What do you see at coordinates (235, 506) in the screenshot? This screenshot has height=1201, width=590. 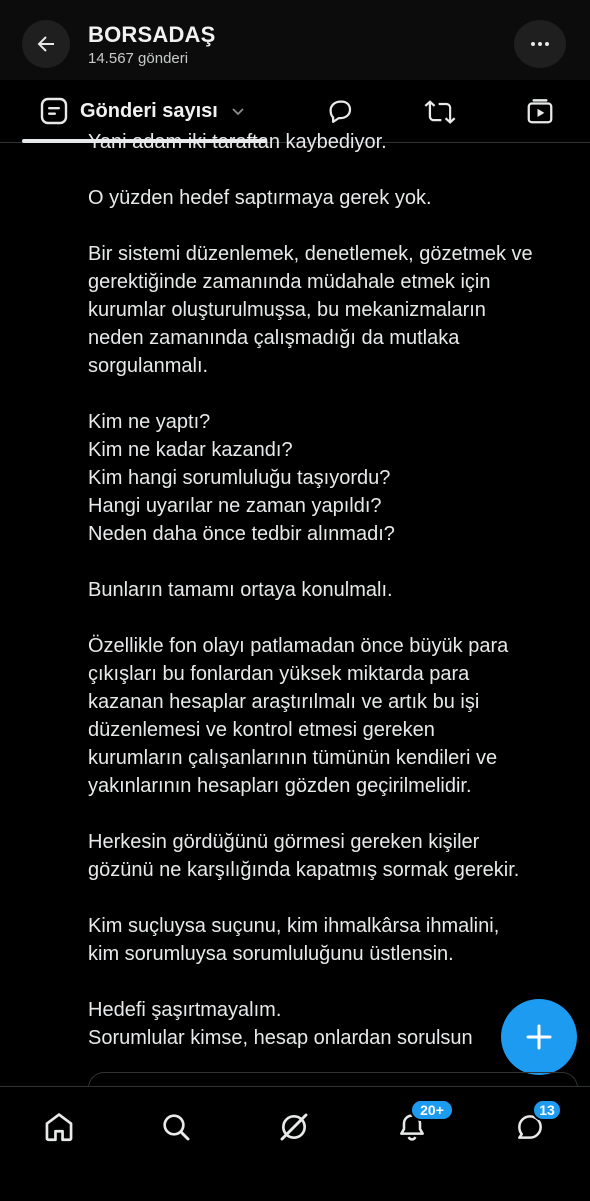 I see `post-text-line: Hangi uyarılar ne zaman yapıldı?` at bounding box center [235, 506].